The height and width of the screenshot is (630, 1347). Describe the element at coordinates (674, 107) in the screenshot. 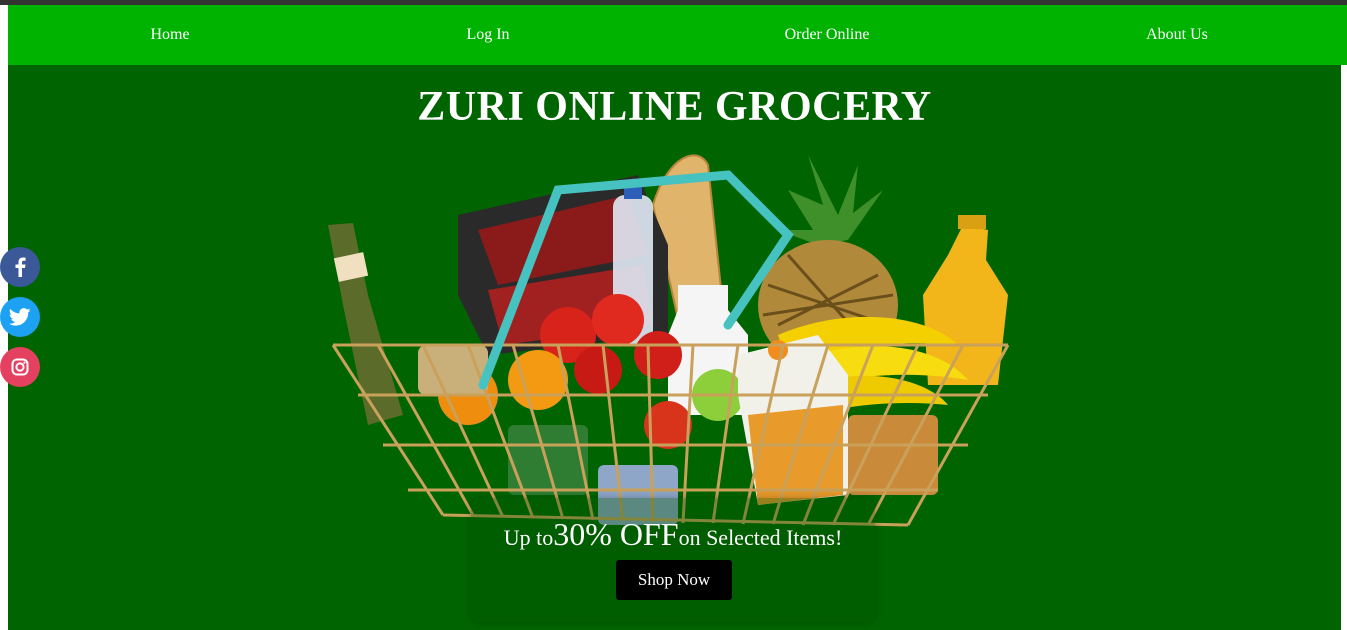

I see `page-title: ZURI ONLINE GROCERY` at that location.